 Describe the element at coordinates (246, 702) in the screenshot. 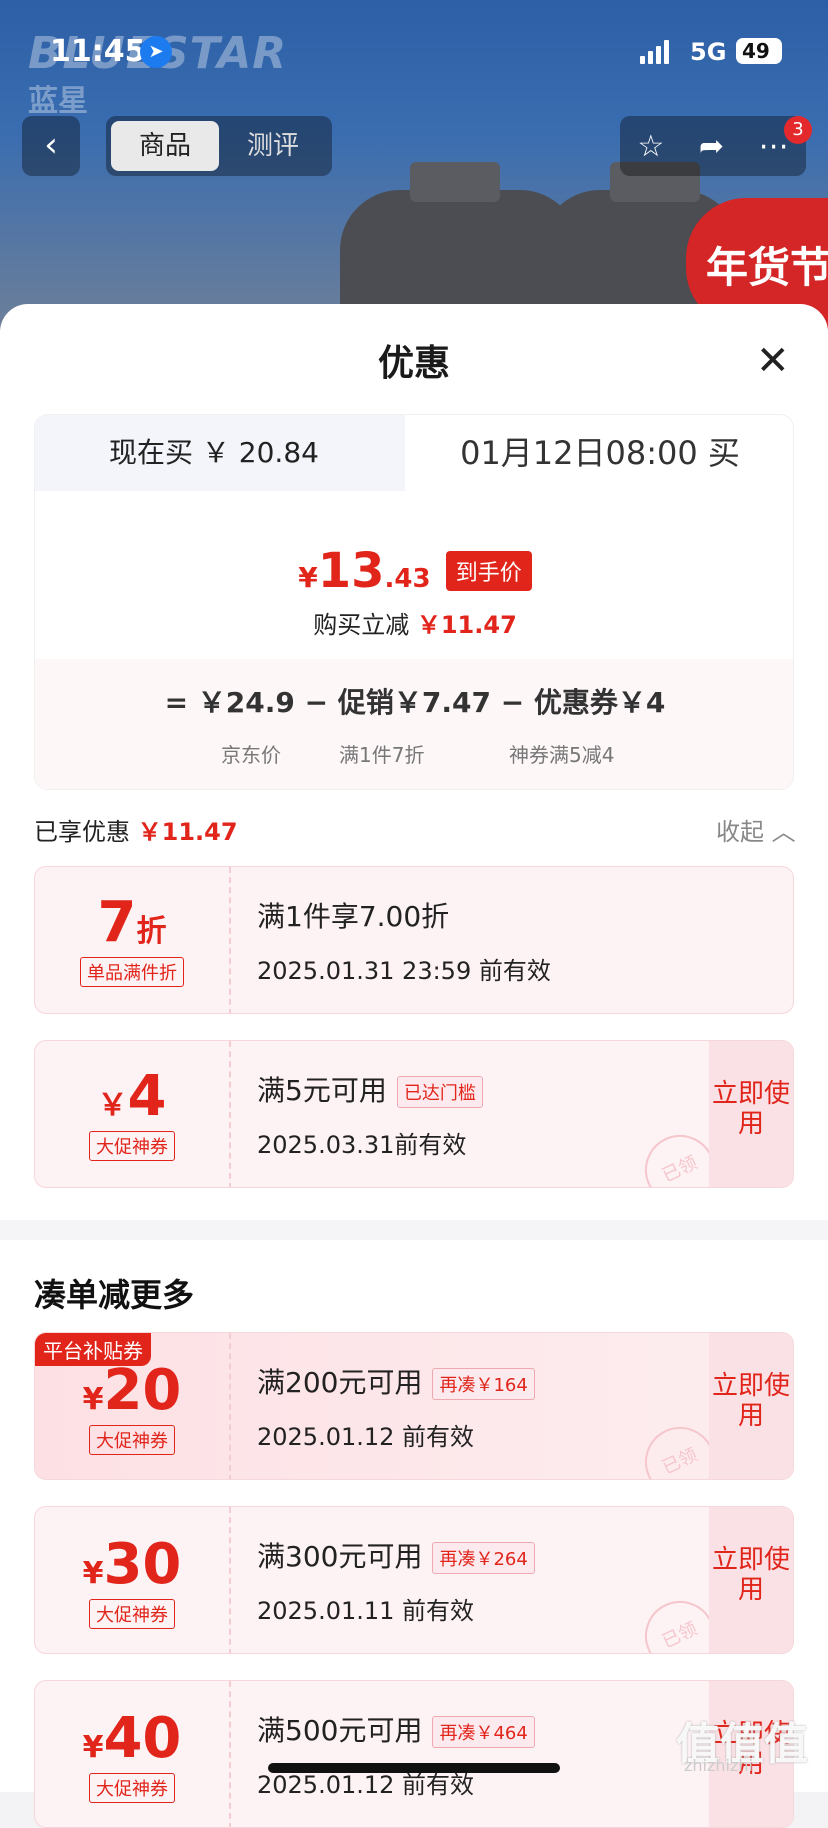

I see `jd-price: ￥24.9` at that location.